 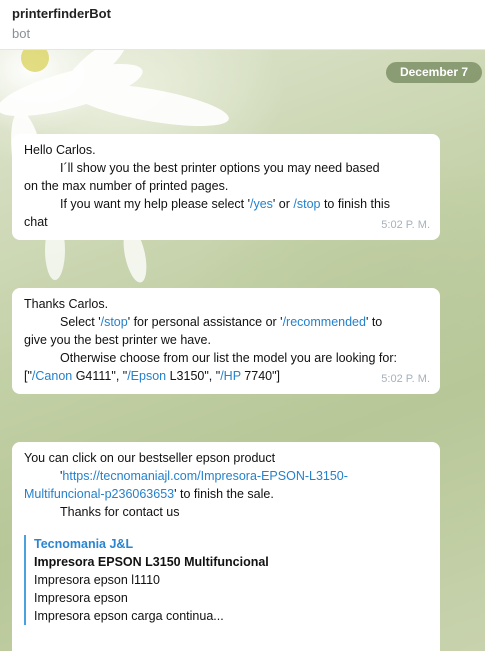 What do you see at coordinates (193, 376) in the screenshot?
I see `message-text: L3150", "` at bounding box center [193, 376].